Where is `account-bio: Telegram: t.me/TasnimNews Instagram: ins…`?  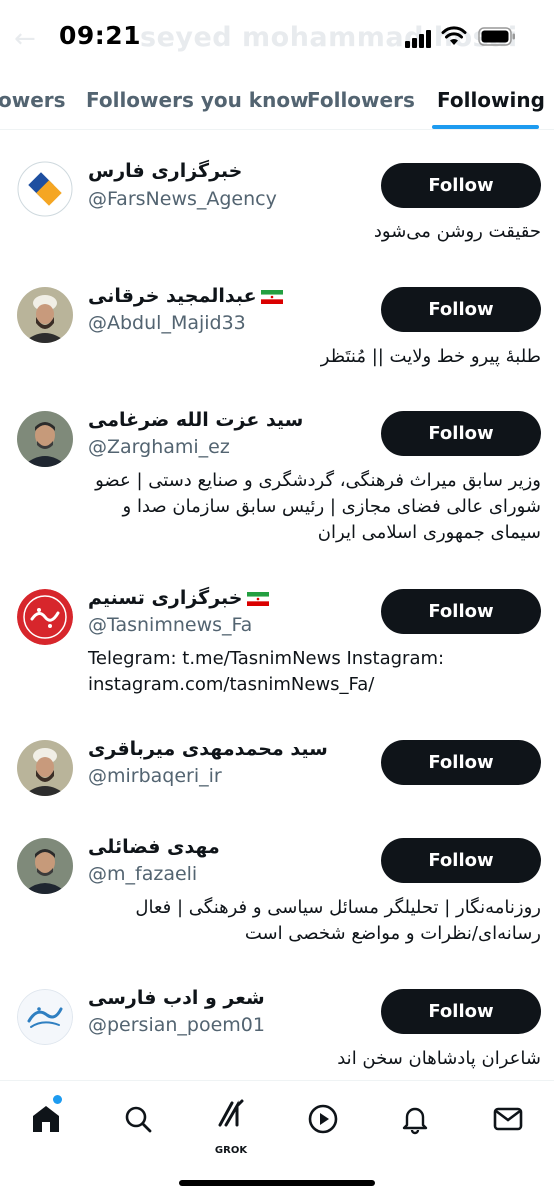 account-bio: Telegram: t.me/TasnimNews Instagram: ins… is located at coordinates (266, 671).